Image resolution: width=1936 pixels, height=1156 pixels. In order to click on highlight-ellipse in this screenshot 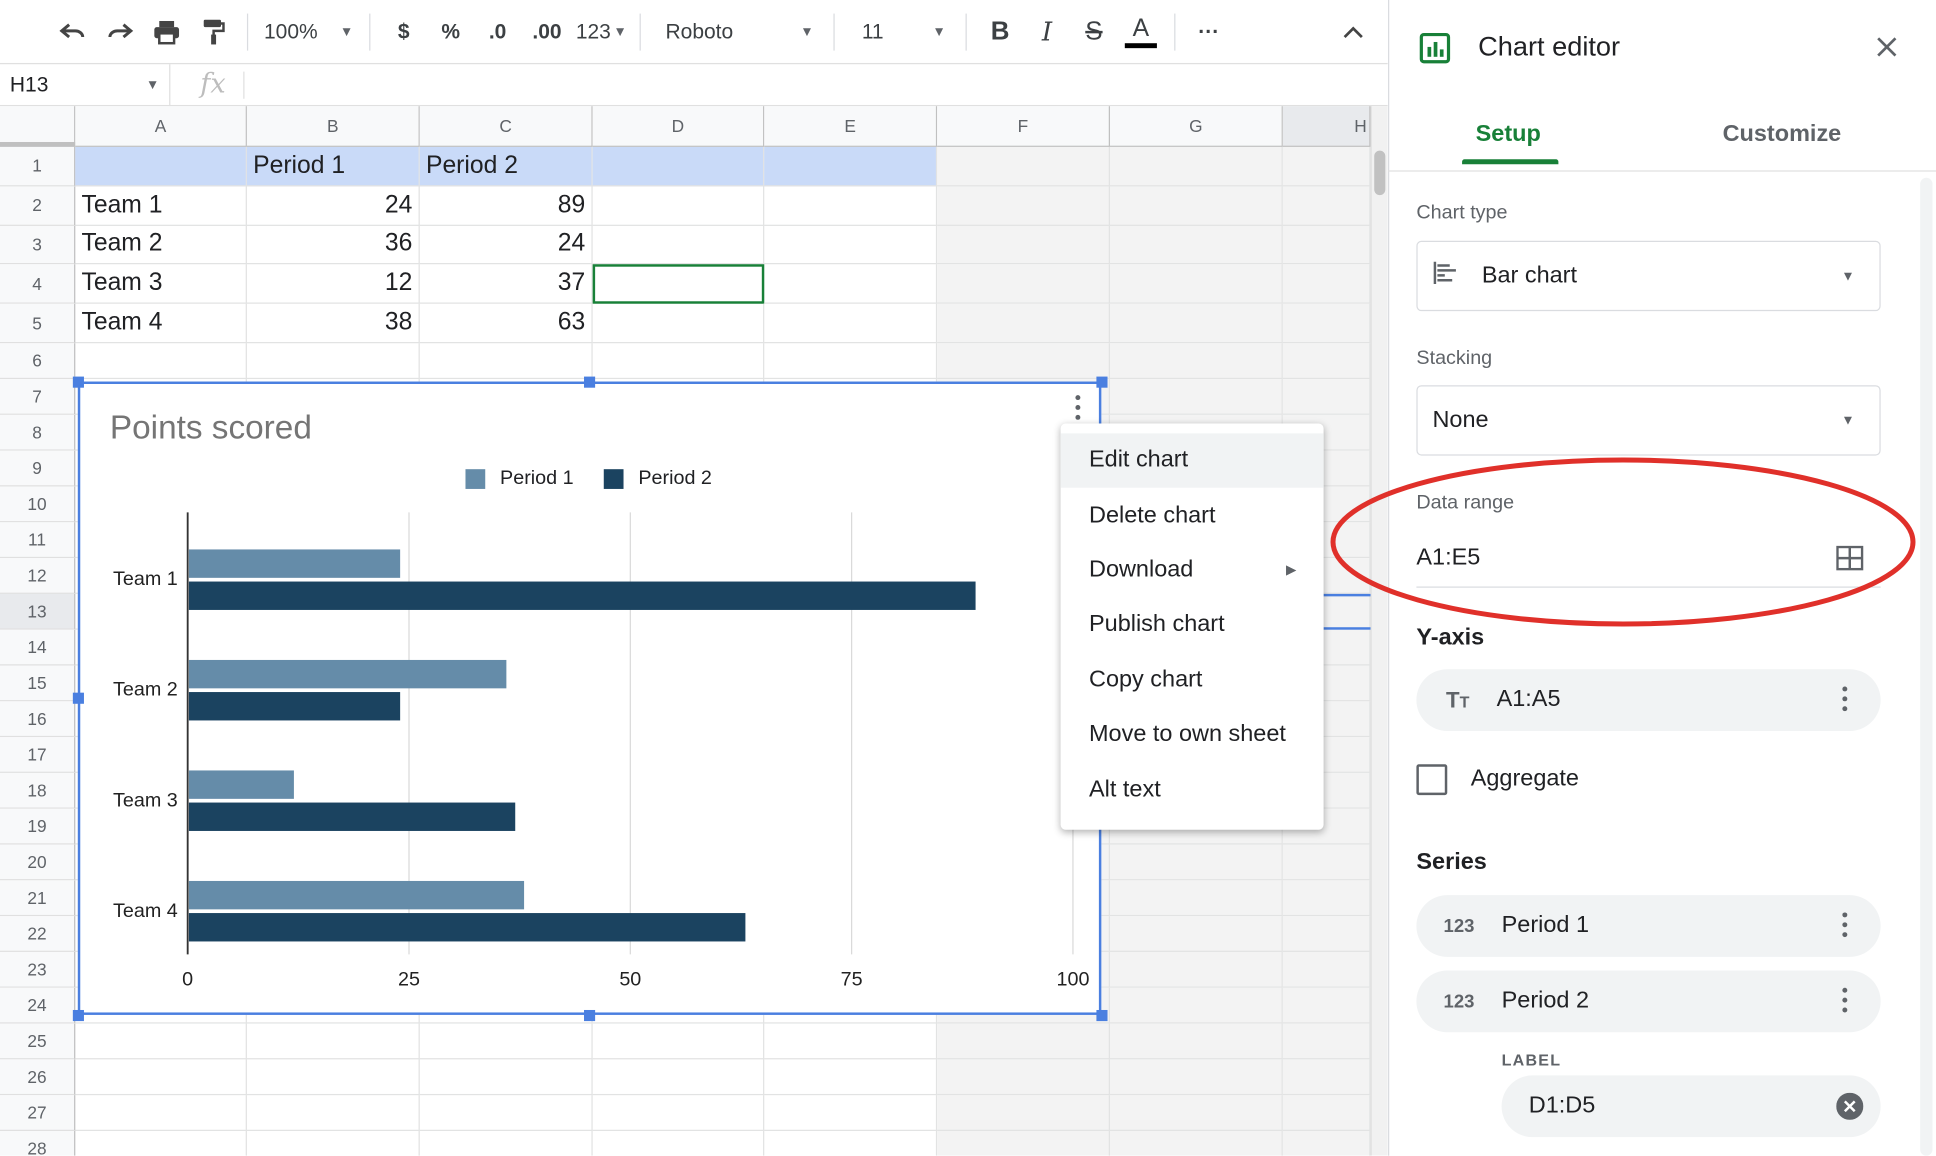, I will do `click(1623, 542)`.